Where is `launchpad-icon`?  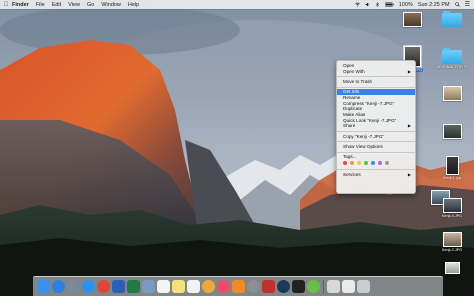 launchpad-icon is located at coordinates (73, 286).